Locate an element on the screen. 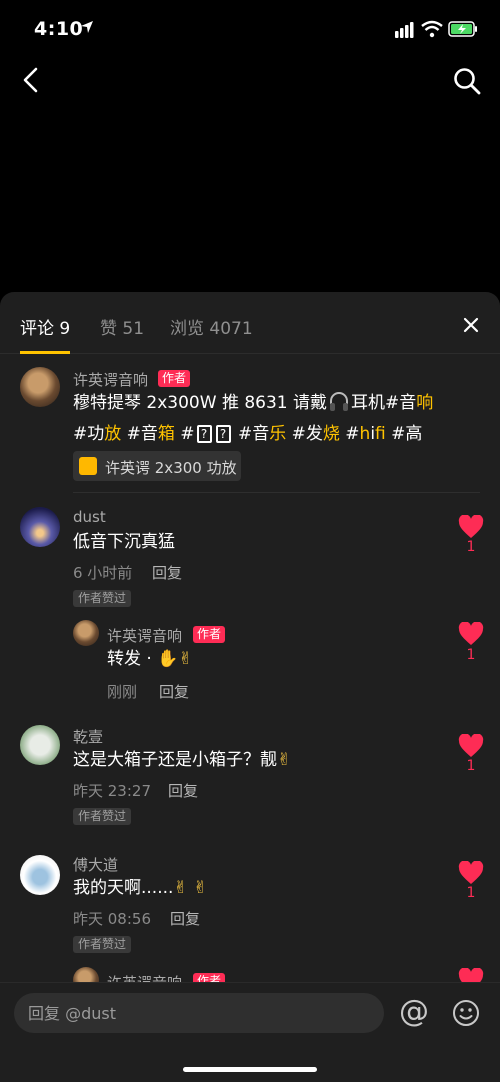 This screenshot has height=1082, width=500. reply-text-body: 转发 · is located at coordinates (132, 659).